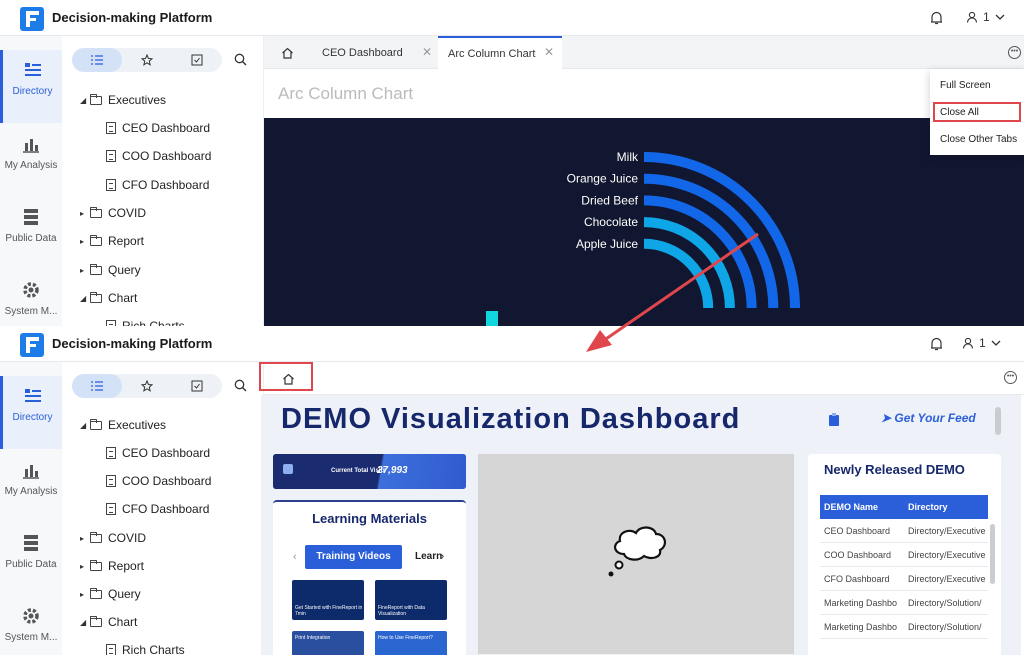  Describe the element at coordinates (959, 112) in the screenshot. I see `menu-close-all: Close All` at that location.